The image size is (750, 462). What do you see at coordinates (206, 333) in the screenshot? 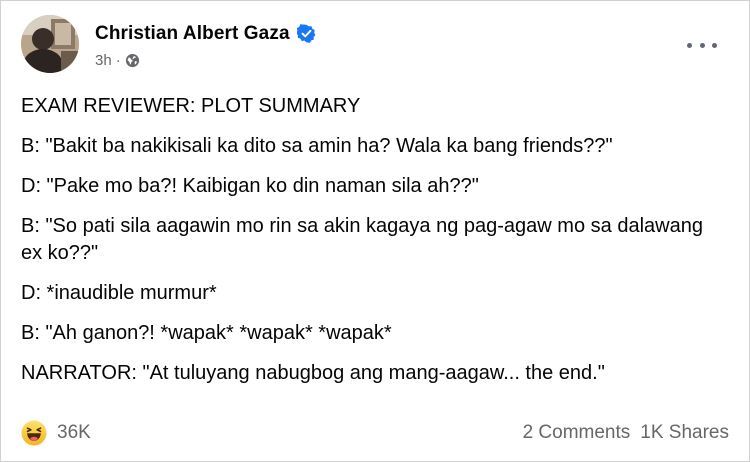
I see `post-line: B: "Ah ganon?! *wapak* *wapak* *wapak*` at bounding box center [206, 333].